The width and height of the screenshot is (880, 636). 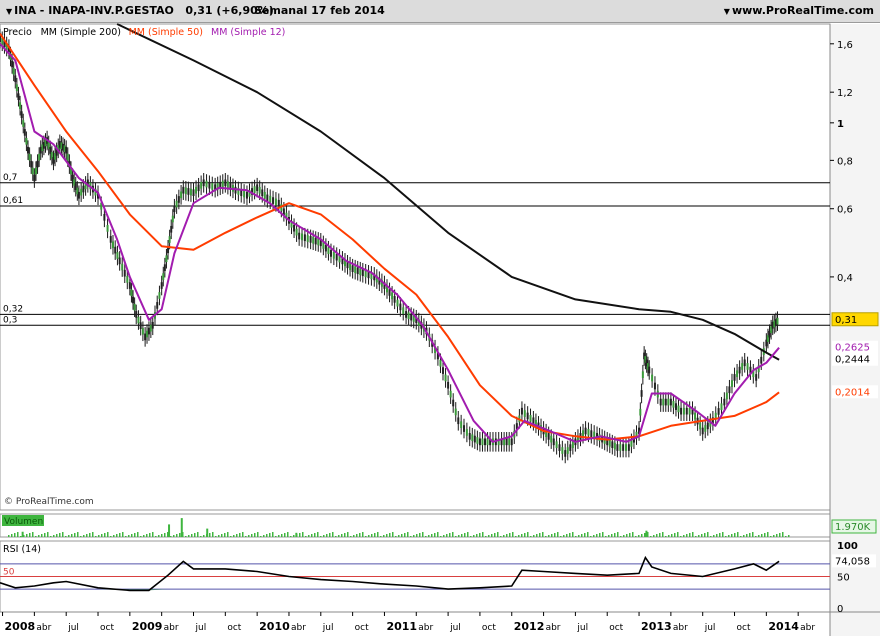 I want to click on rsi-tick-label: 100, so click(x=847, y=546).